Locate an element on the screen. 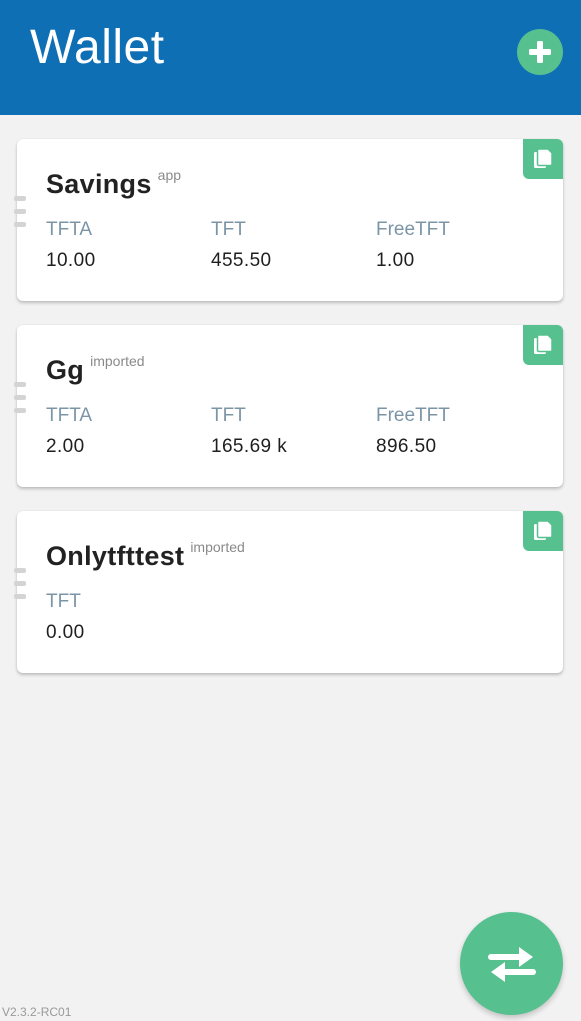 The image size is (581, 1021). wallet-tag: app is located at coordinates (169, 175).